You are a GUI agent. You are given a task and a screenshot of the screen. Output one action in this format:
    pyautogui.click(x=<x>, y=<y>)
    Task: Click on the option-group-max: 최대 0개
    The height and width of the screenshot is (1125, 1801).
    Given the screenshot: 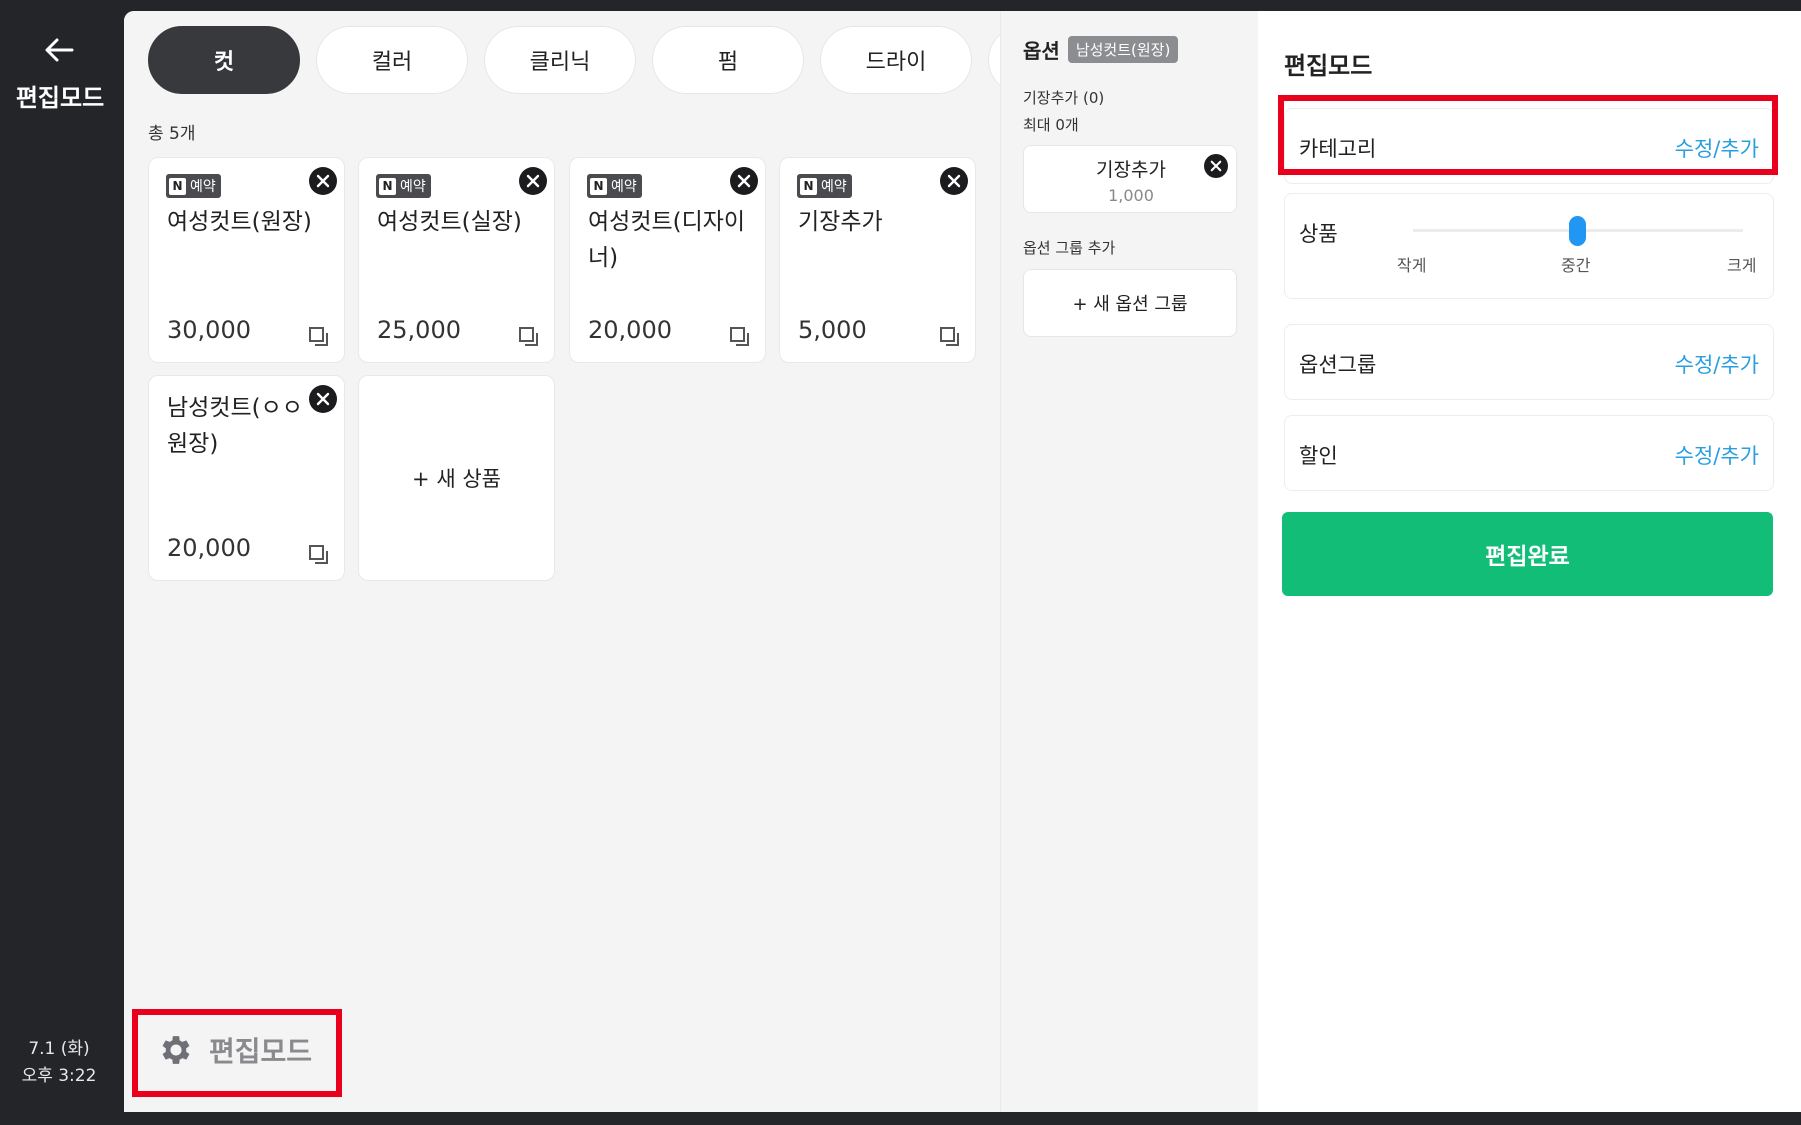 What is the action you would take?
    pyautogui.click(x=1051, y=125)
    